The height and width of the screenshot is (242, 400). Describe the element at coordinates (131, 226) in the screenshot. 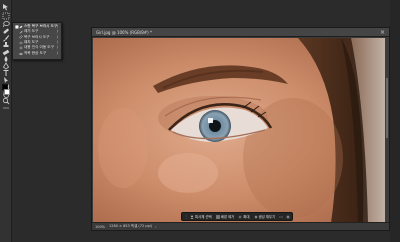

I see `document-info: 1280 × 853 픽셀 (72 ppi)` at that location.